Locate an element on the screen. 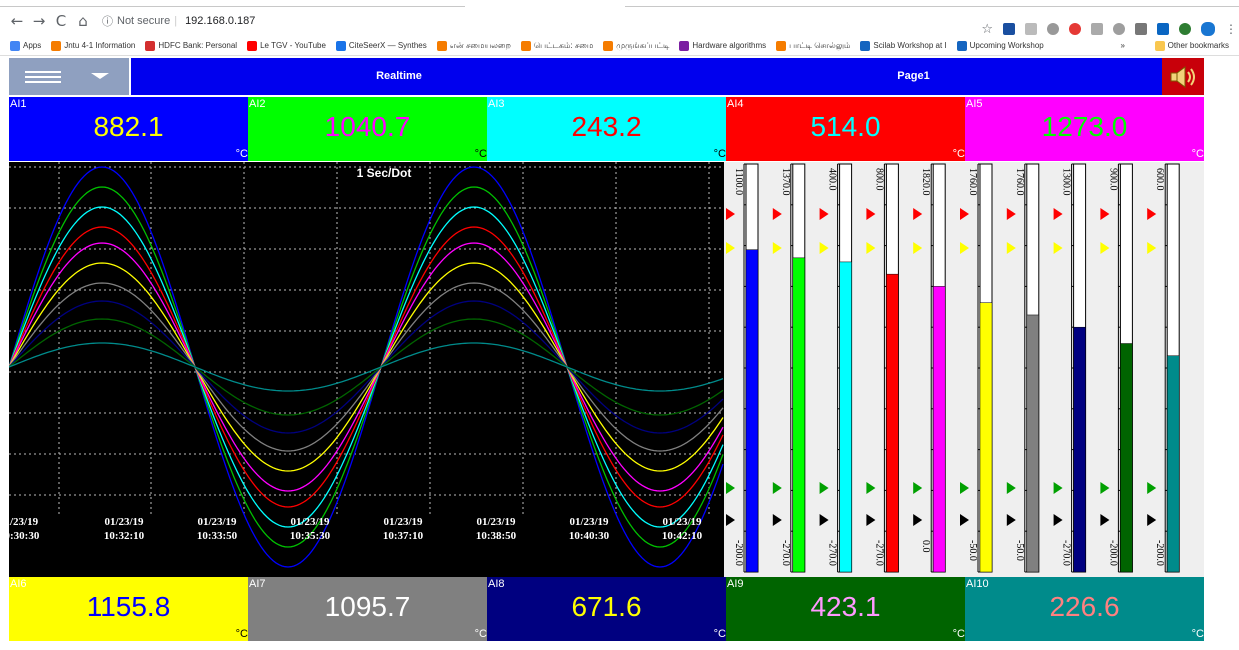 The width and height of the screenshot is (1239, 650). channel-box-ai7: AI7 1095.7 °C is located at coordinates (367, 609).